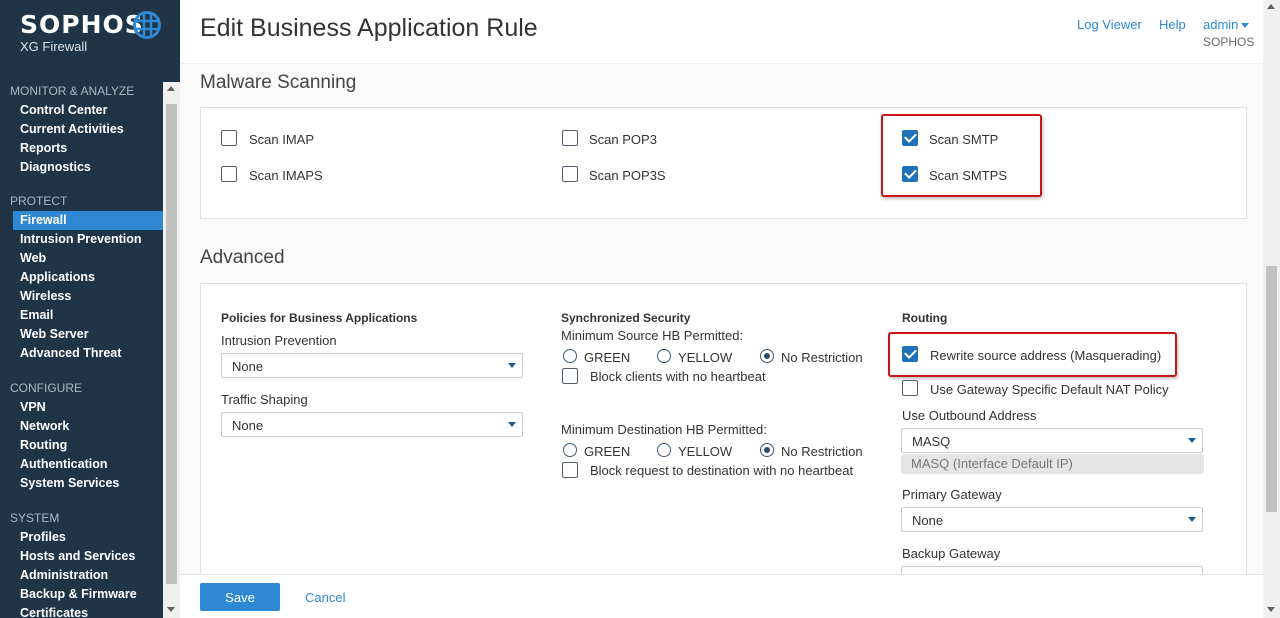 The image size is (1280, 618). I want to click on scan-pop3s-label: Scan POP3S, so click(627, 175).